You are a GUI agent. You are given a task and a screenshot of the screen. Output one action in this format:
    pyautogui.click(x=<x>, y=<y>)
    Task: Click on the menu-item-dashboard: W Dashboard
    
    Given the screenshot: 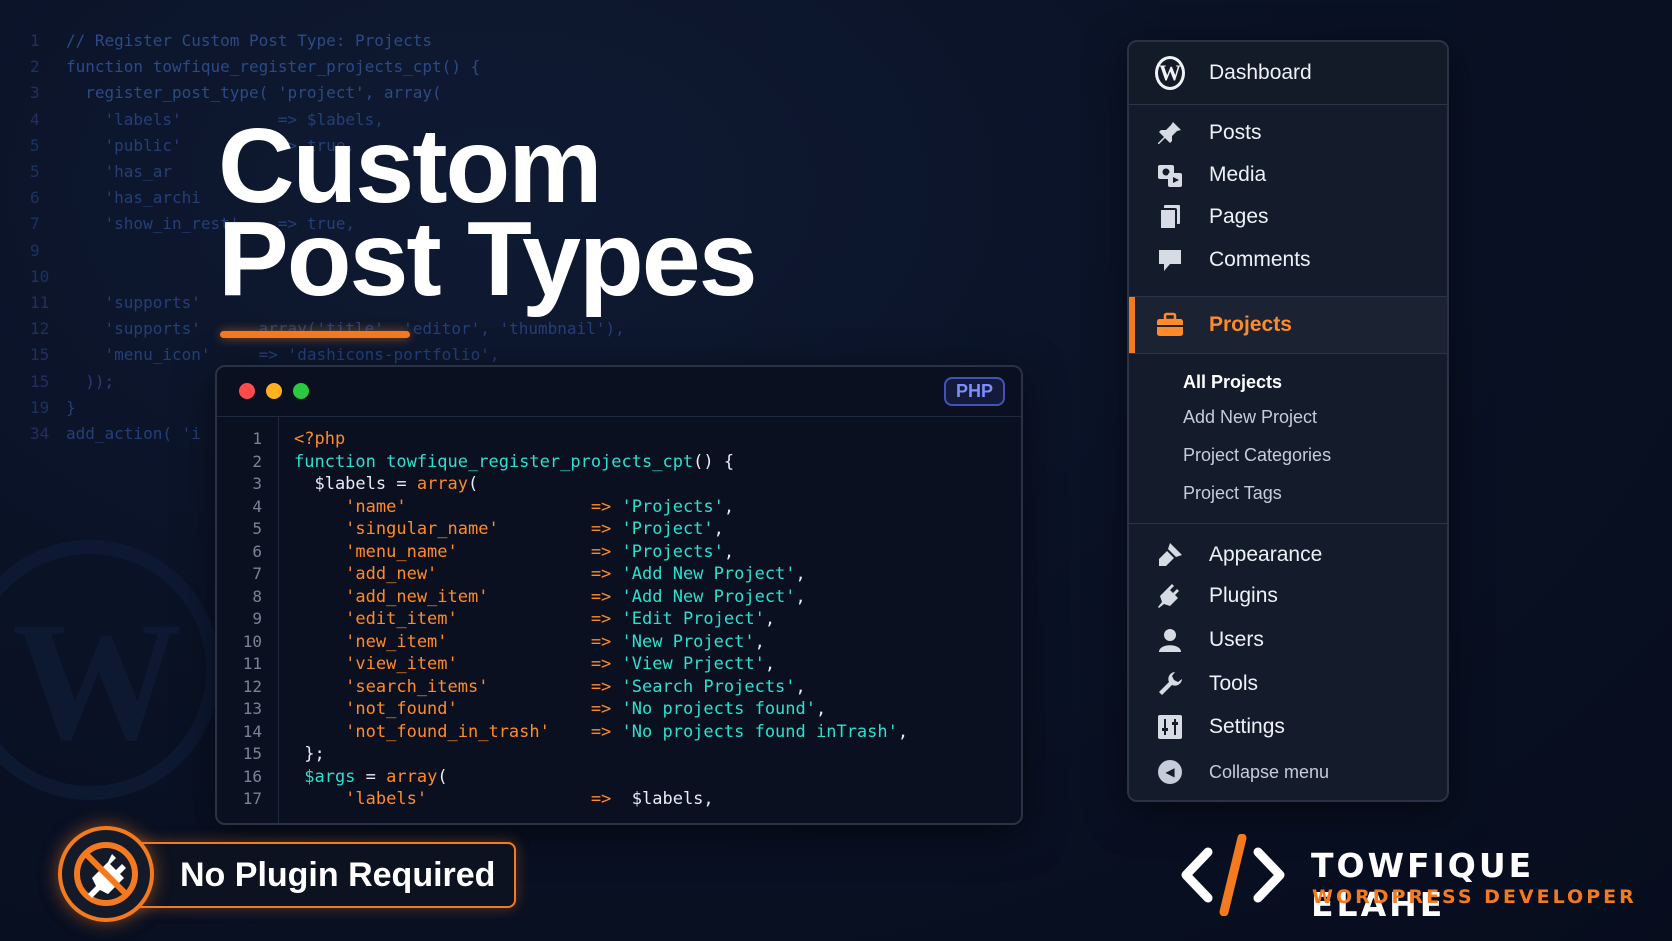 What is the action you would take?
    pyautogui.click(x=1288, y=73)
    